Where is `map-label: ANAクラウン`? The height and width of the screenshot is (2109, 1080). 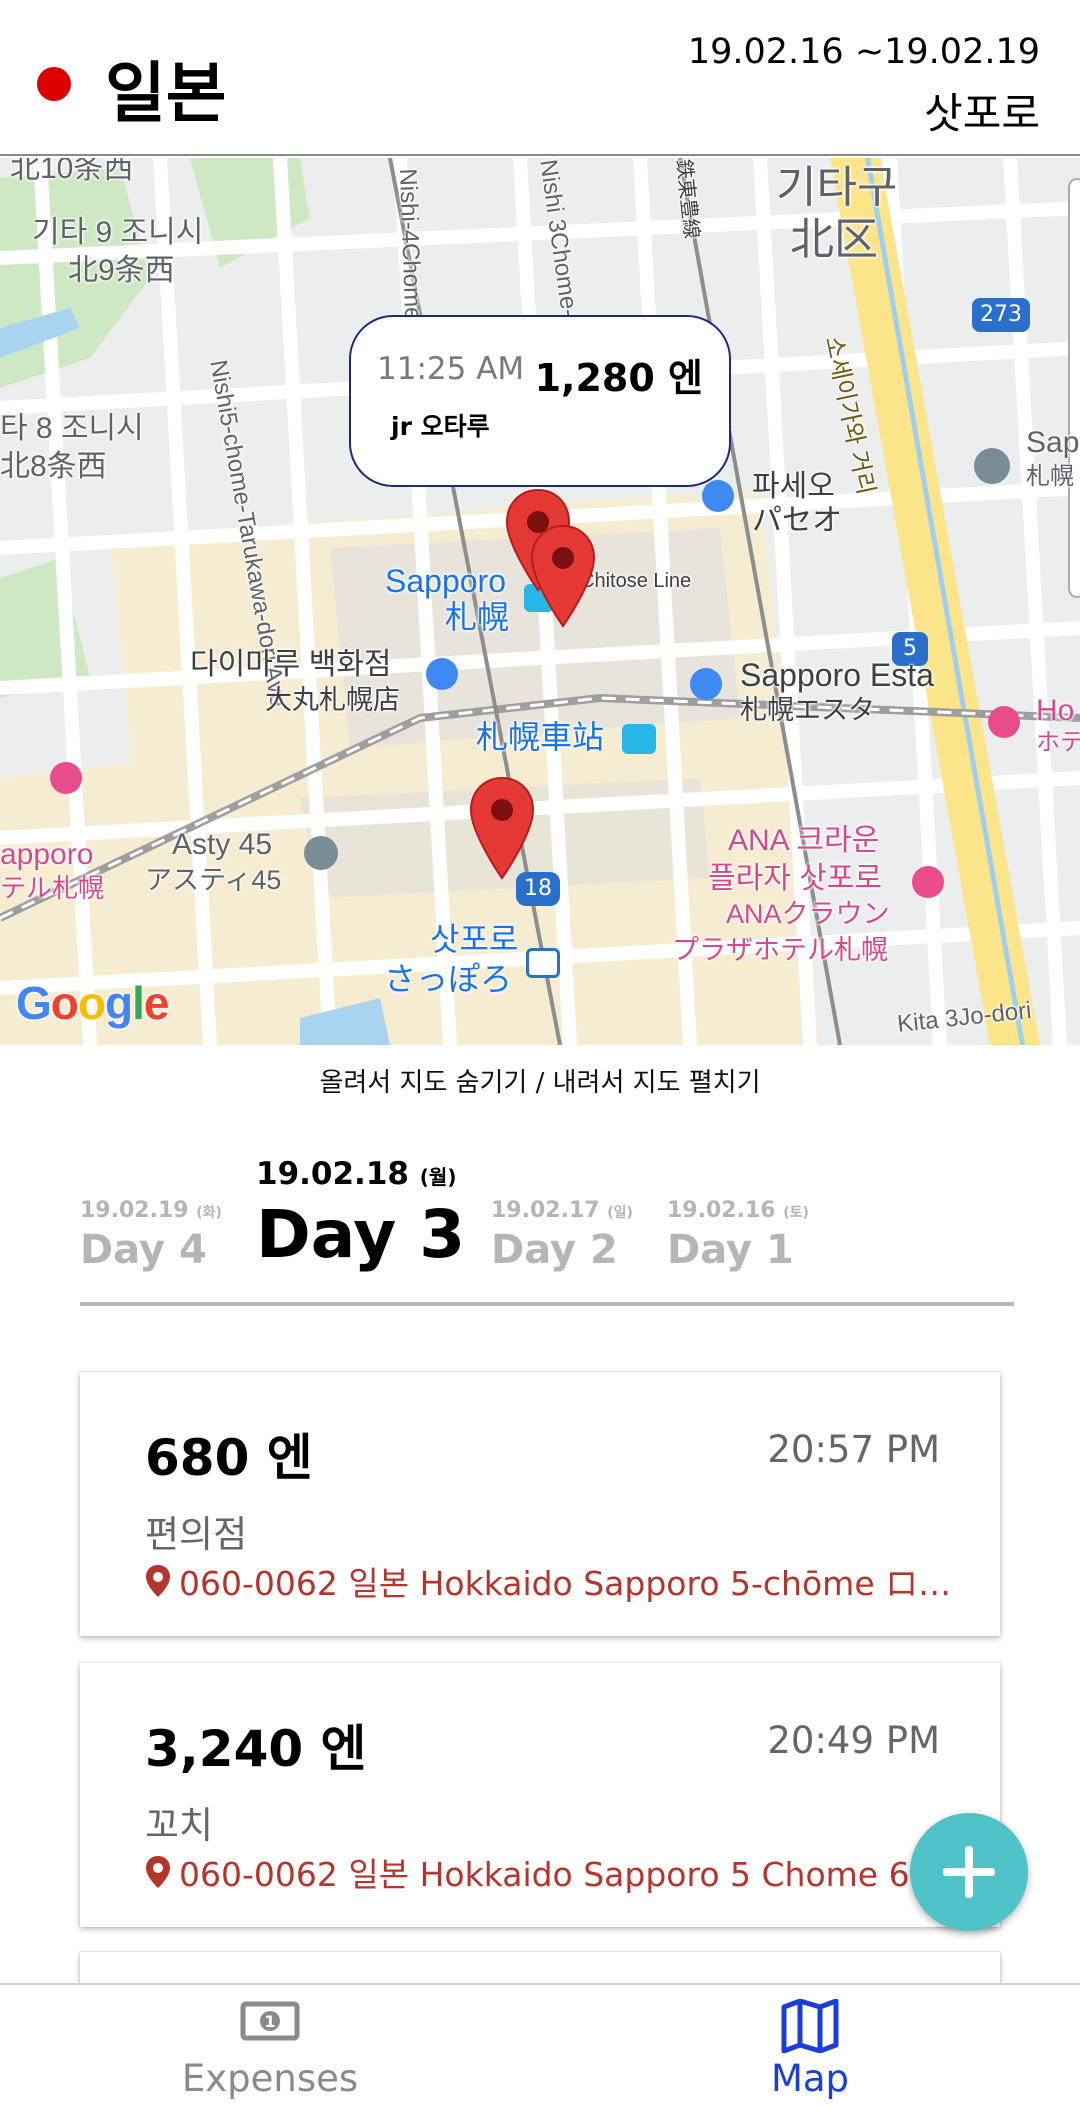 map-label: ANAクラウン is located at coordinates (808, 914).